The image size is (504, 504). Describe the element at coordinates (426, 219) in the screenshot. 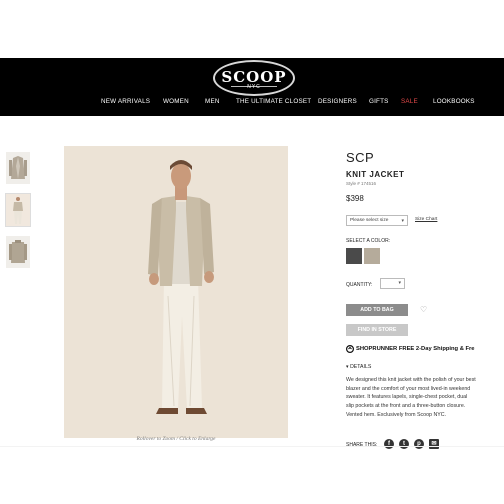

I see `size-chart-link: Size Chart` at that location.